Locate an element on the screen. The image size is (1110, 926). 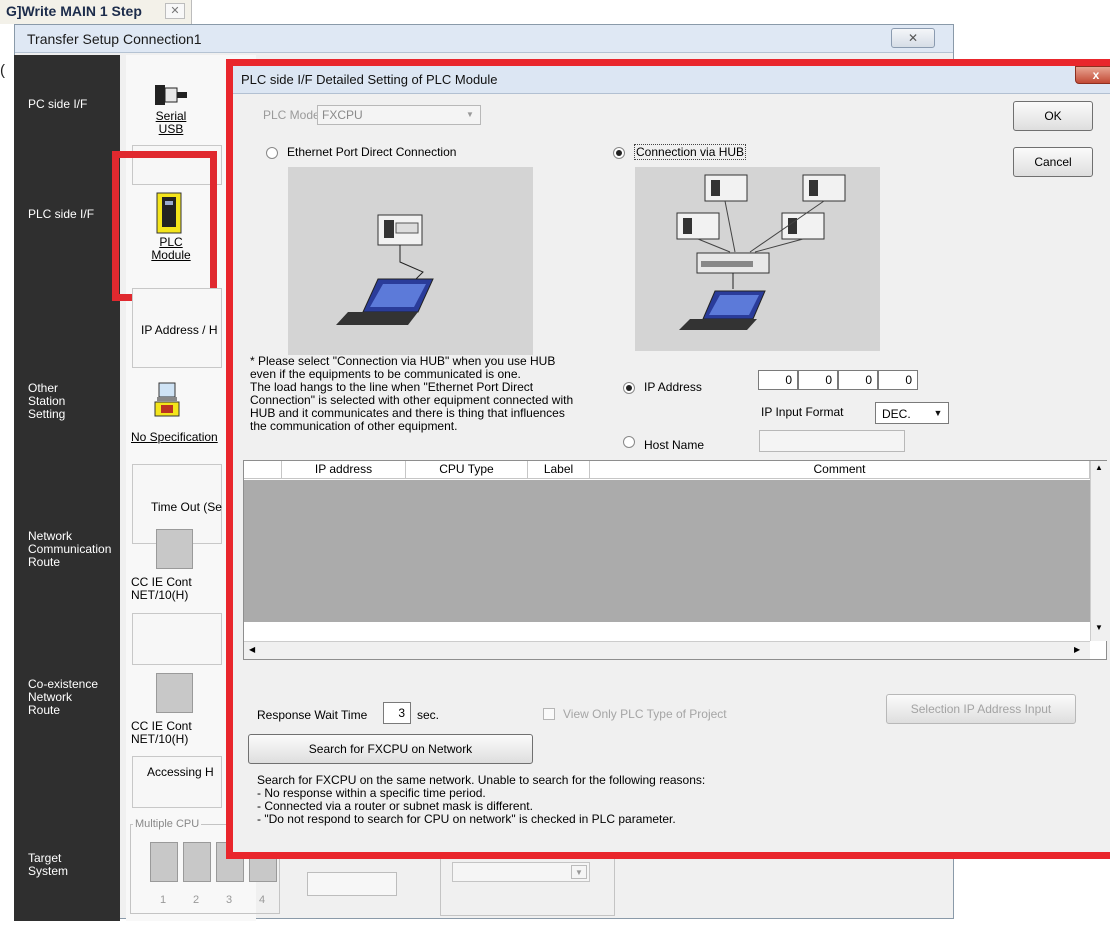
plc-mode-value: FXCPU is located at coordinates (342, 115).